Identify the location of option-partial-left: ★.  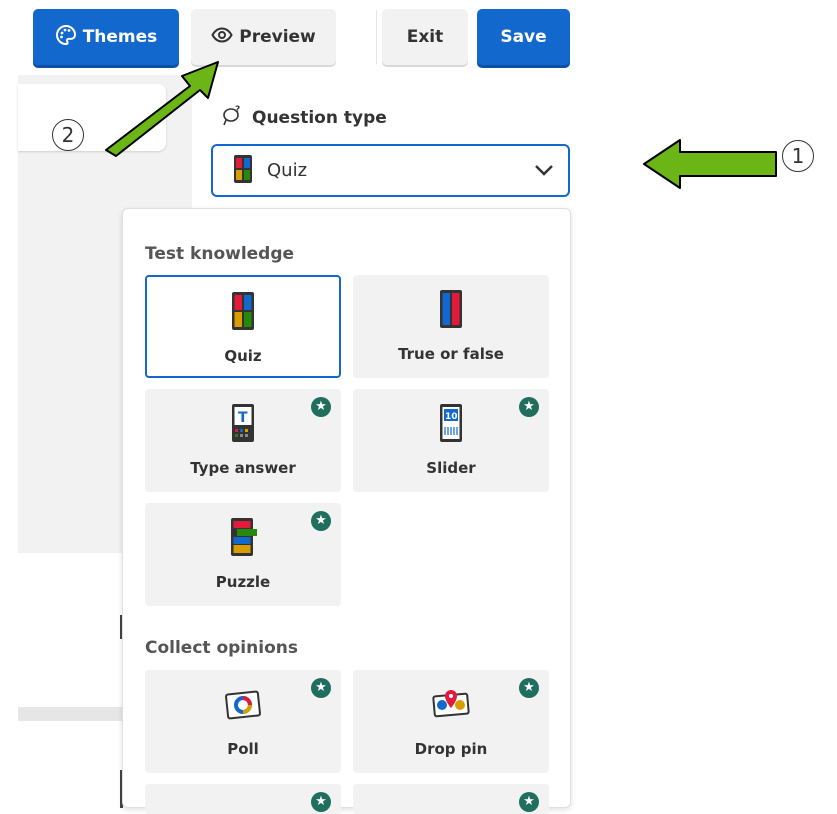
(243, 799).